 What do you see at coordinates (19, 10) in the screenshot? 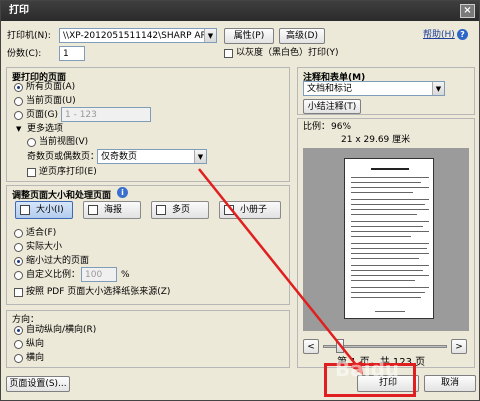
I see `window-title: 打印` at bounding box center [19, 10].